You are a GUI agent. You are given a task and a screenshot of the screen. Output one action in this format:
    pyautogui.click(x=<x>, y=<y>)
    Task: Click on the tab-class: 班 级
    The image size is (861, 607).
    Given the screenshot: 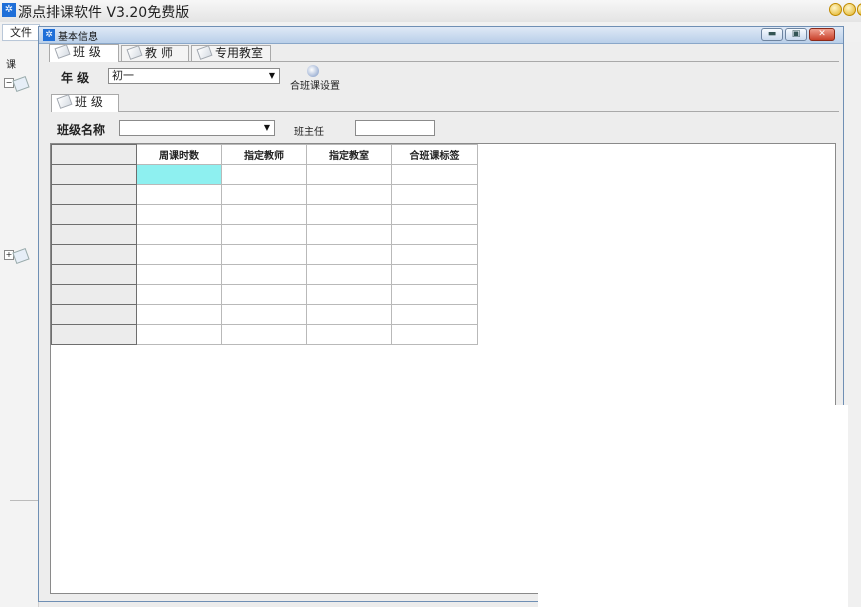 What is the action you would take?
    pyautogui.click(x=84, y=53)
    